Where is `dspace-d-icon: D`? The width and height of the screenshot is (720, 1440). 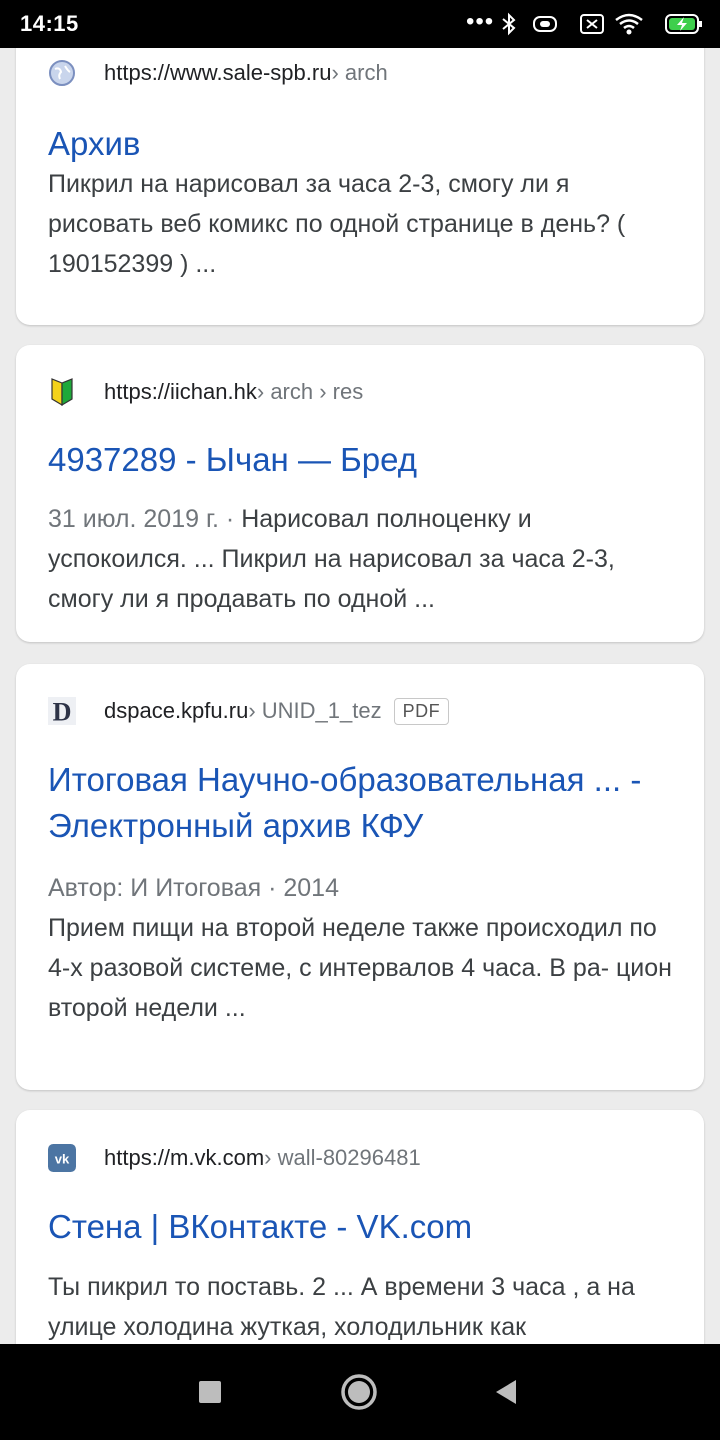
dspace-d-icon: D is located at coordinates (62, 711).